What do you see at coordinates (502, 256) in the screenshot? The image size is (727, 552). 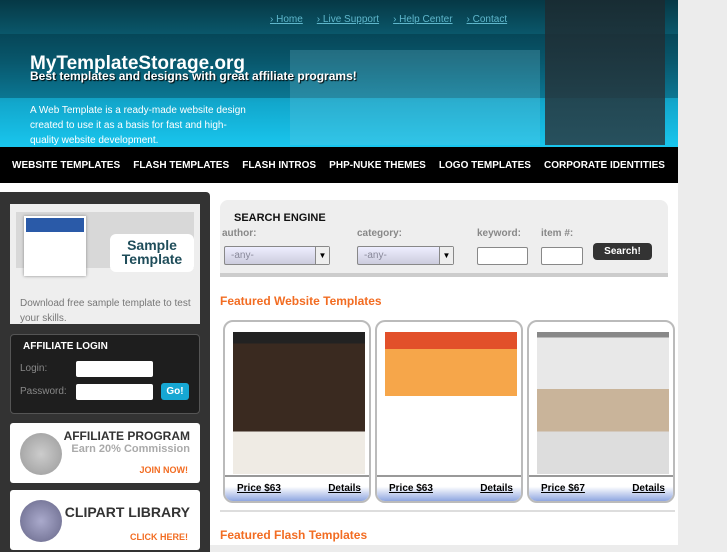 I see `keyword-input` at bounding box center [502, 256].